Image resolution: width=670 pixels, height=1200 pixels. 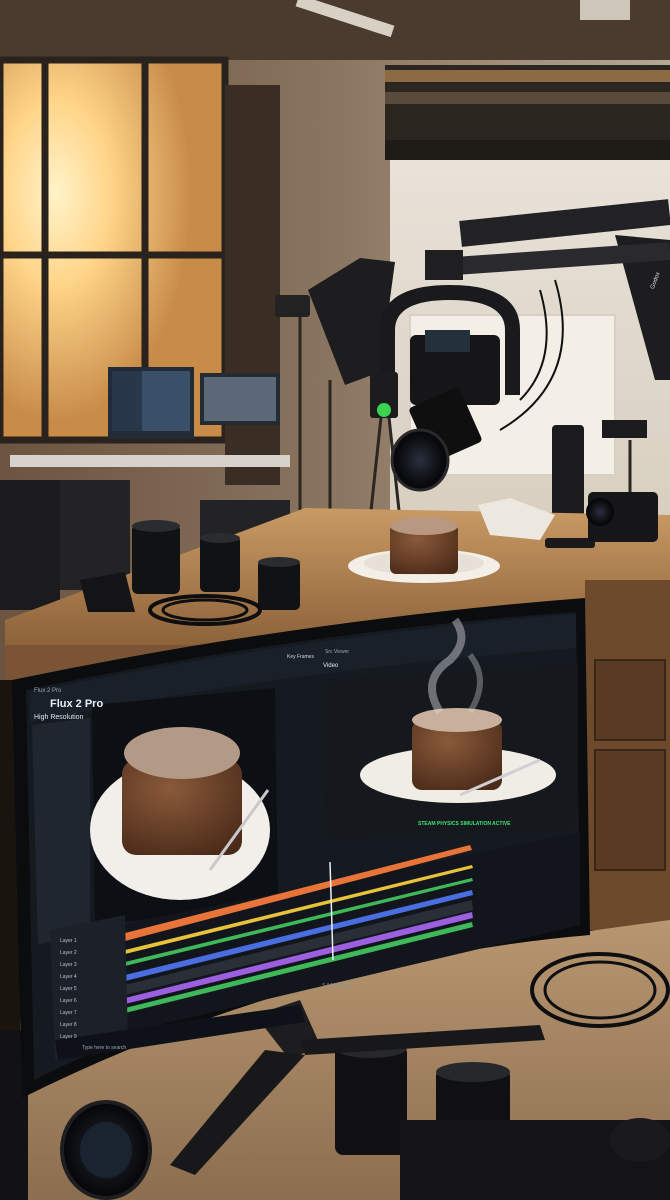 I want to click on layer-item: Layer 7, so click(x=68, y=1013).